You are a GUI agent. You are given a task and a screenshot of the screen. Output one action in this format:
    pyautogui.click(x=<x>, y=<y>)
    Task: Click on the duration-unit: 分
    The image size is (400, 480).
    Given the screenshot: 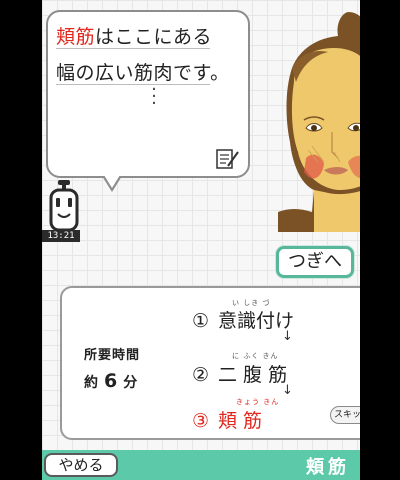 What is the action you would take?
    pyautogui.click(x=130, y=383)
    